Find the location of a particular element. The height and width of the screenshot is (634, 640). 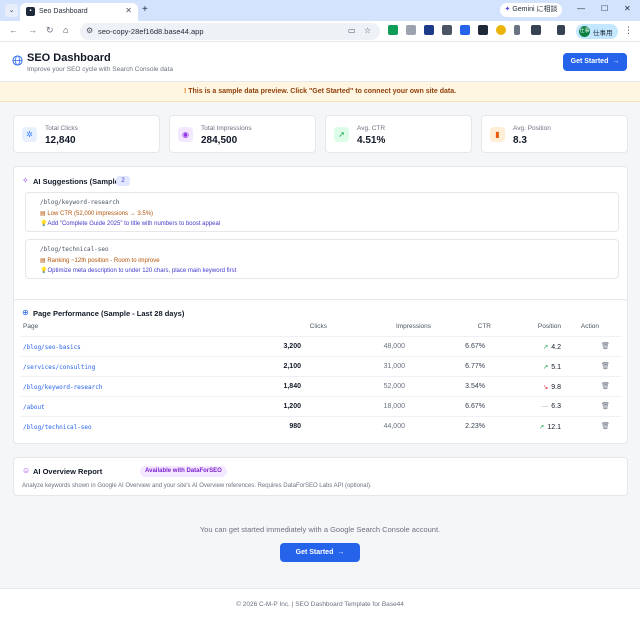

stat-label: Avg. CTR is located at coordinates (371, 128).